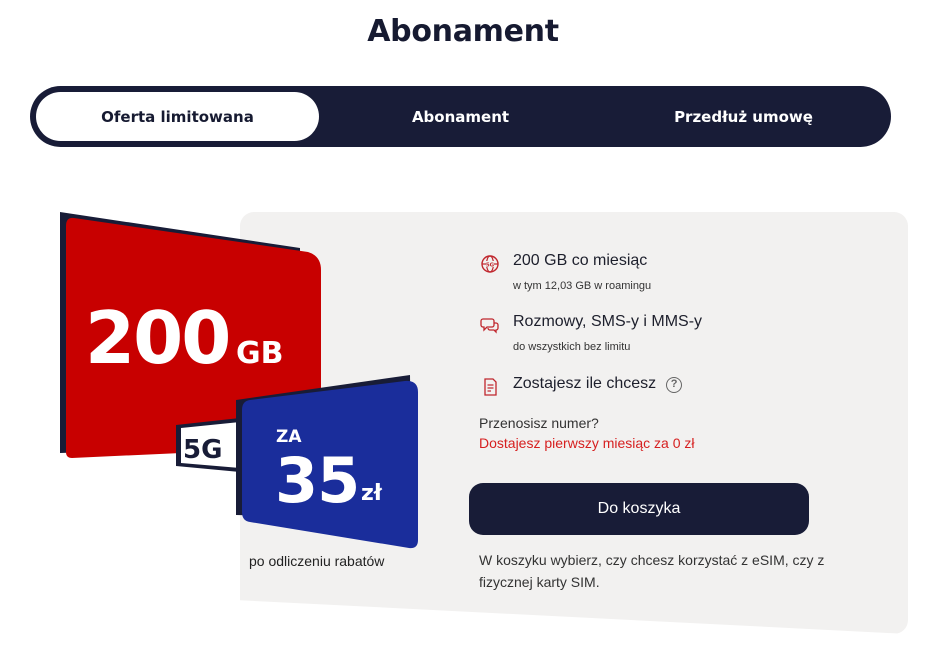  Describe the element at coordinates (317, 561) in the screenshot. I see `price-note: po odliczeniu rabatów` at that location.